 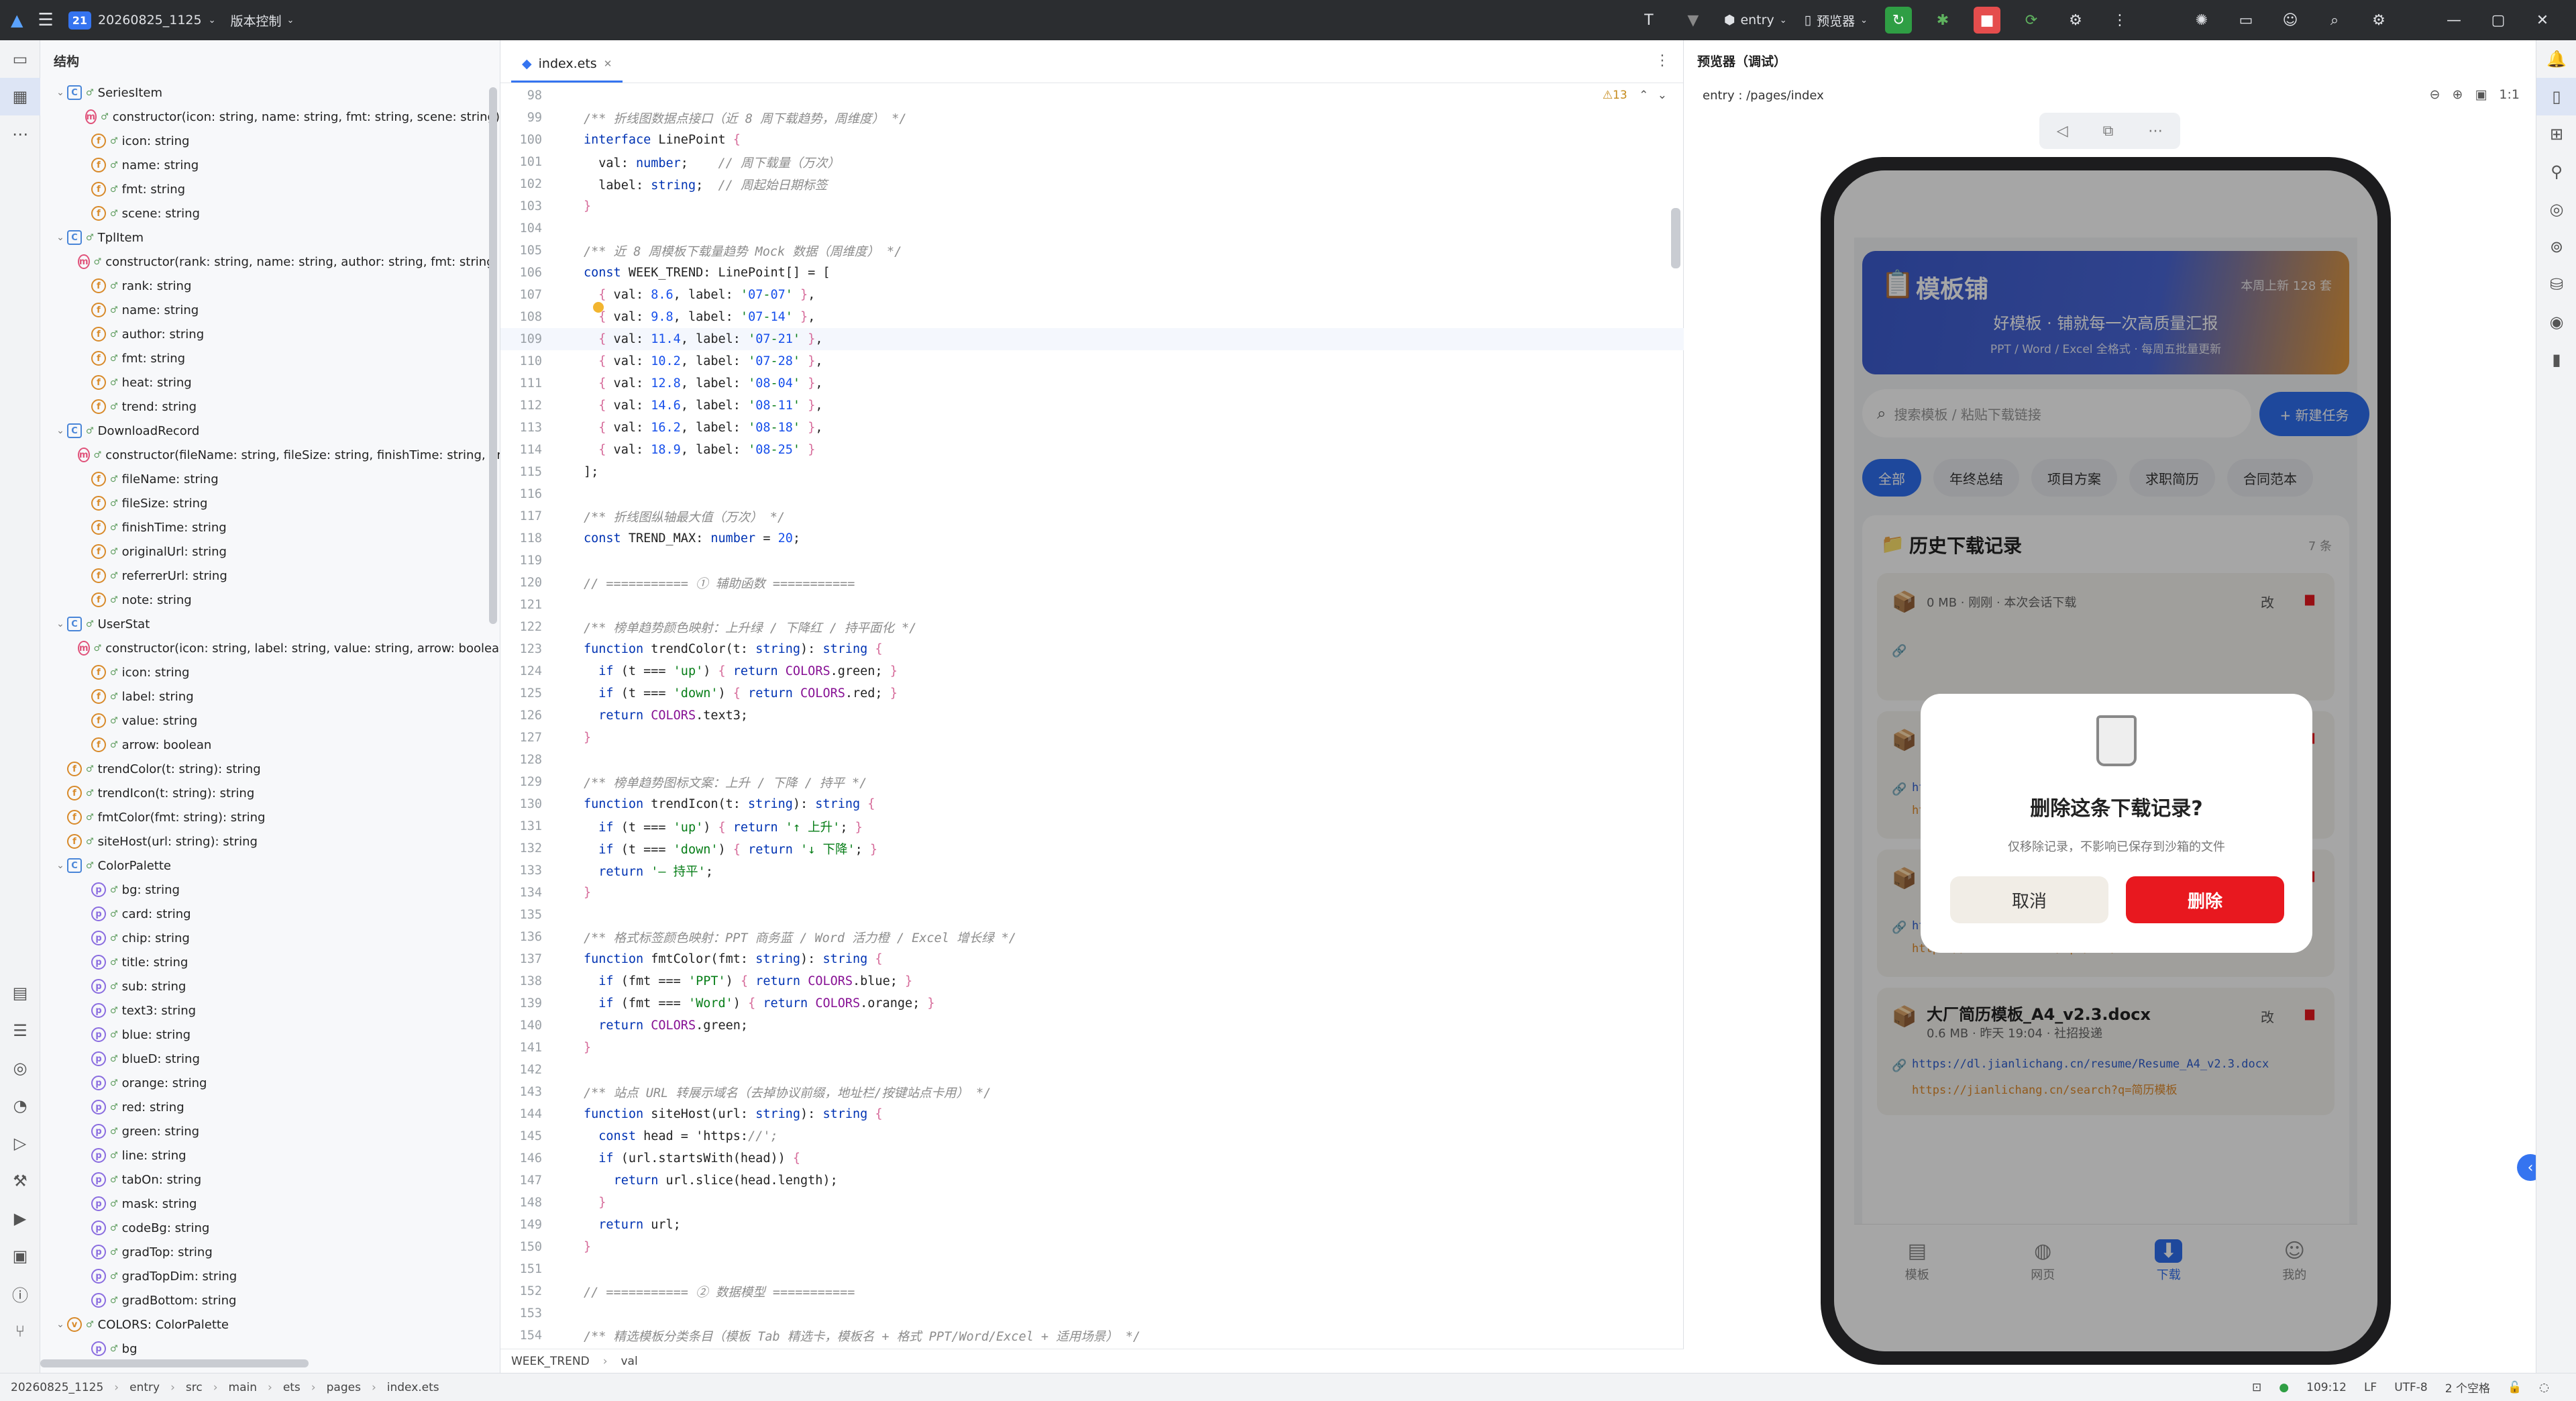 What do you see at coordinates (142, 20) in the screenshot?
I see `project-switcher: 21 20260825_1125 ⌄` at bounding box center [142, 20].